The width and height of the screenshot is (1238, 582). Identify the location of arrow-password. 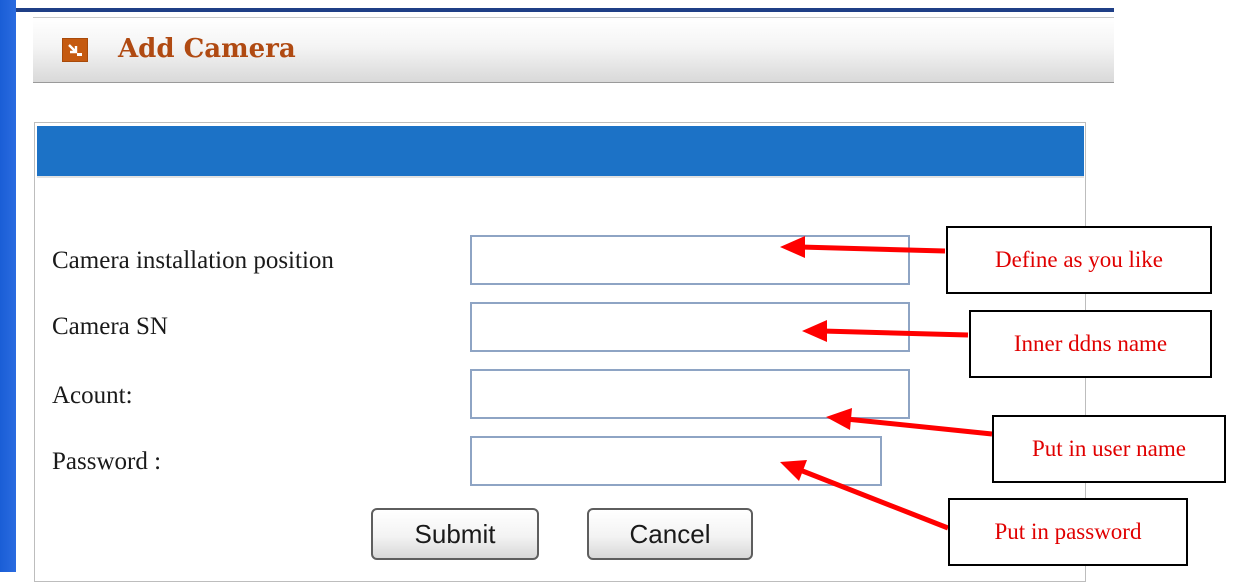
(874, 499).